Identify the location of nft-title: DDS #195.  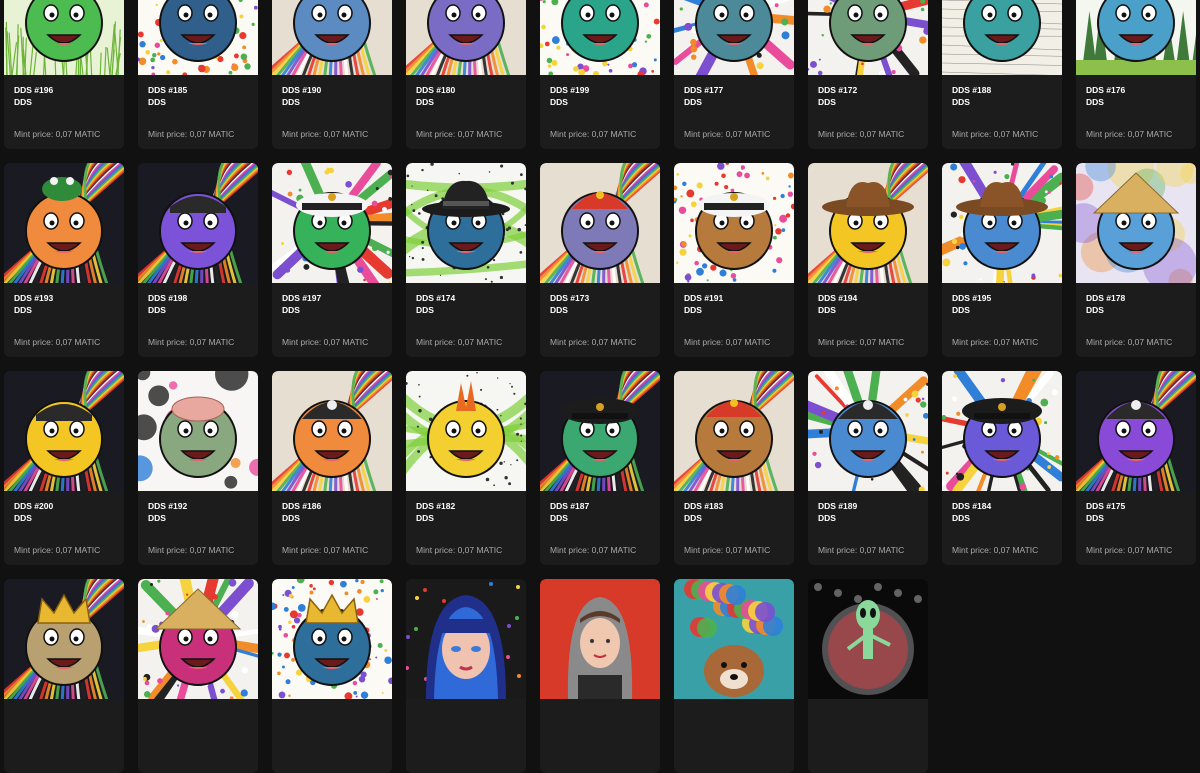
(971, 298).